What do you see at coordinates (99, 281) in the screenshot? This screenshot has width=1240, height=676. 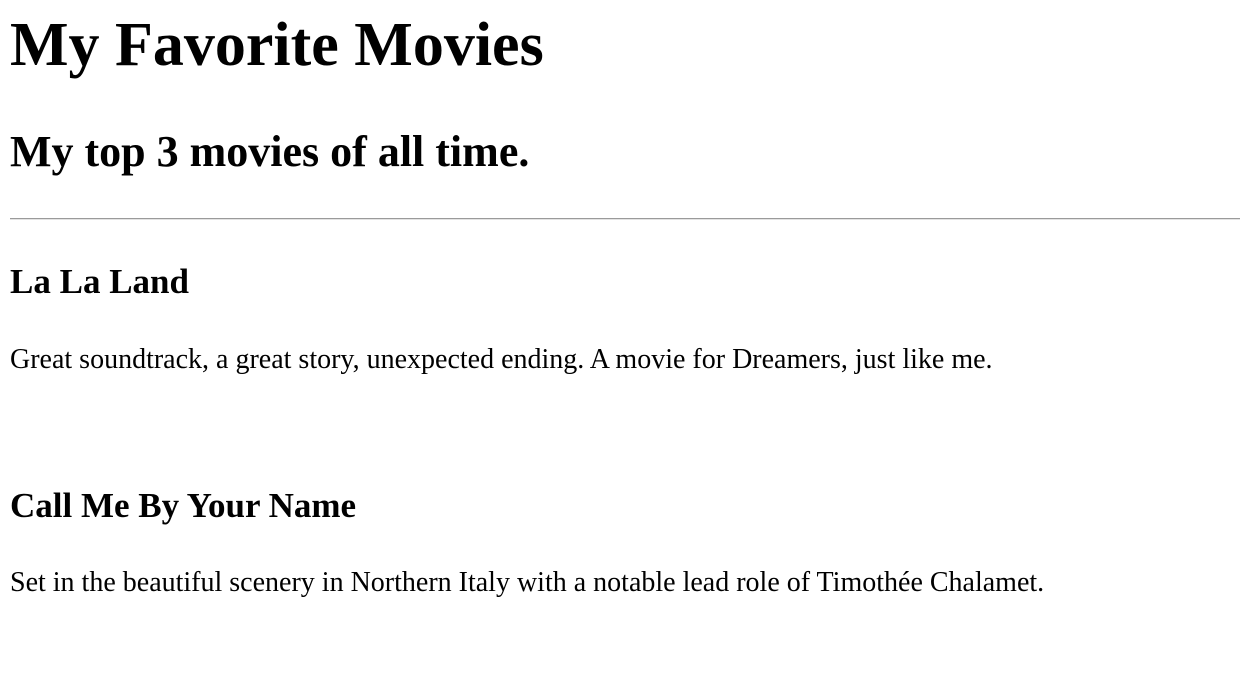 I see `movie-title: La La Land` at bounding box center [99, 281].